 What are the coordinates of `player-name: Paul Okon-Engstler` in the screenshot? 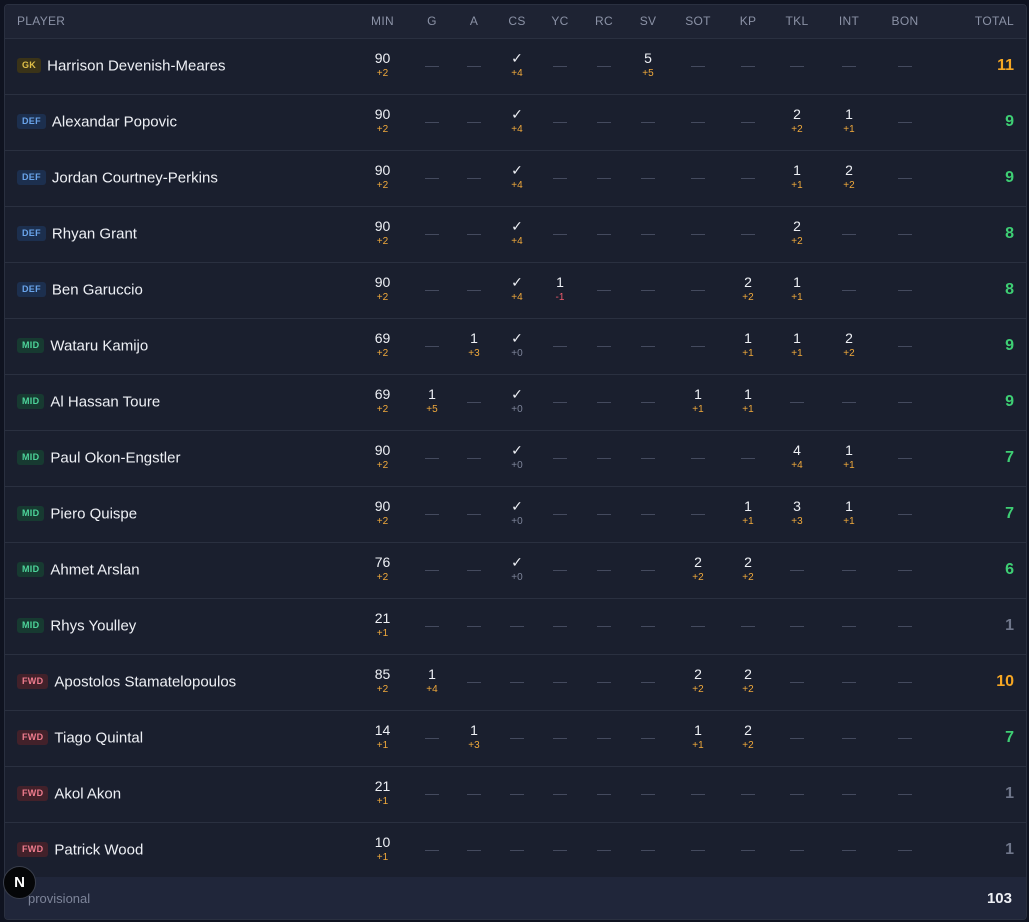 It's located at (115, 457).